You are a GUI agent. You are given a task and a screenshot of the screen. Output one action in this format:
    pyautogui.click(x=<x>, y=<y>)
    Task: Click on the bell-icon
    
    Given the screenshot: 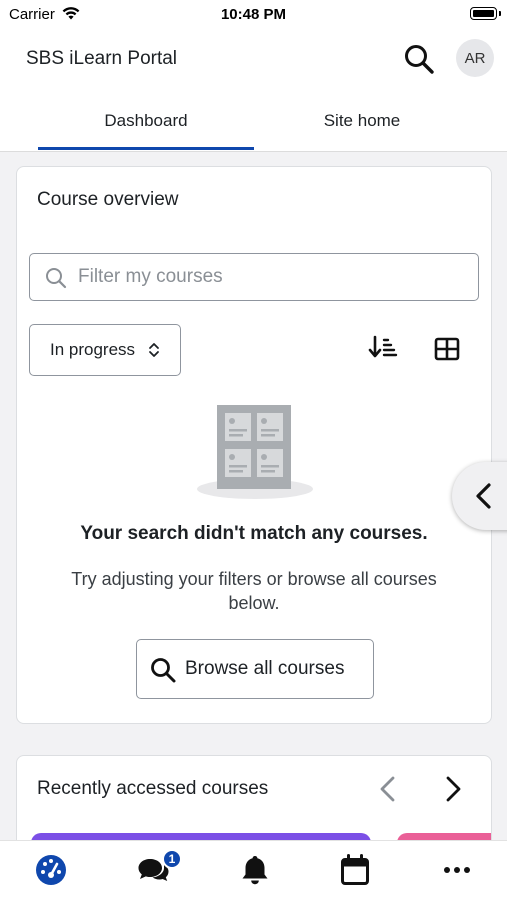 What is the action you would take?
    pyautogui.click(x=255, y=870)
    